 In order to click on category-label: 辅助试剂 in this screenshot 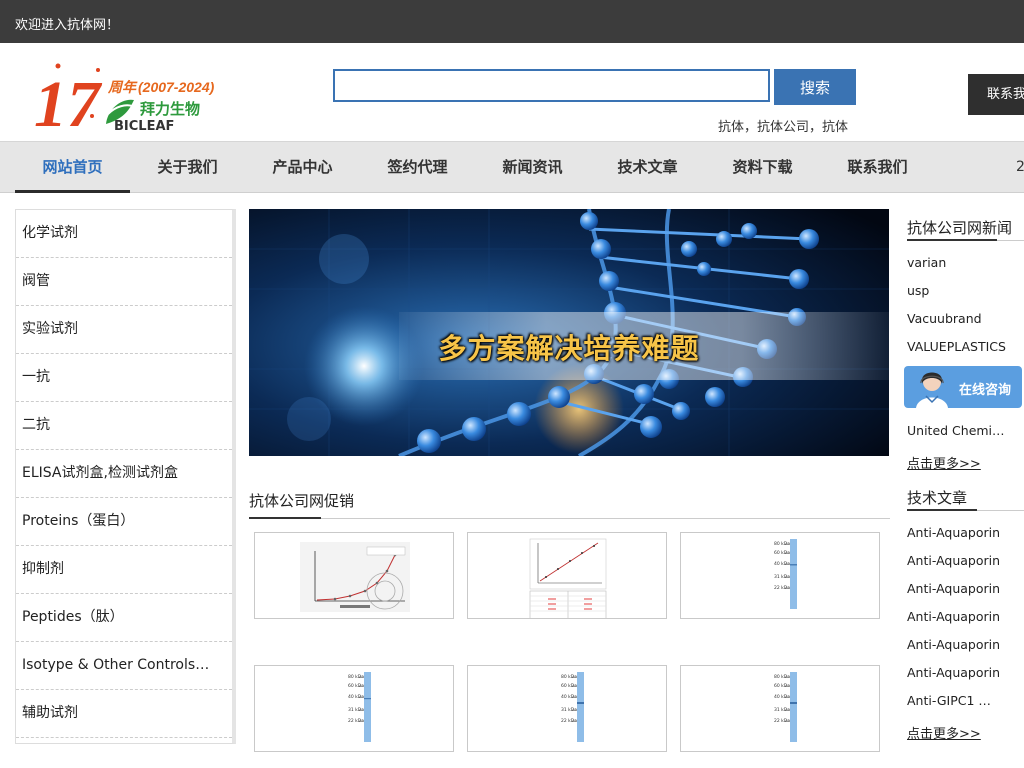, I will do `click(50, 713)`.